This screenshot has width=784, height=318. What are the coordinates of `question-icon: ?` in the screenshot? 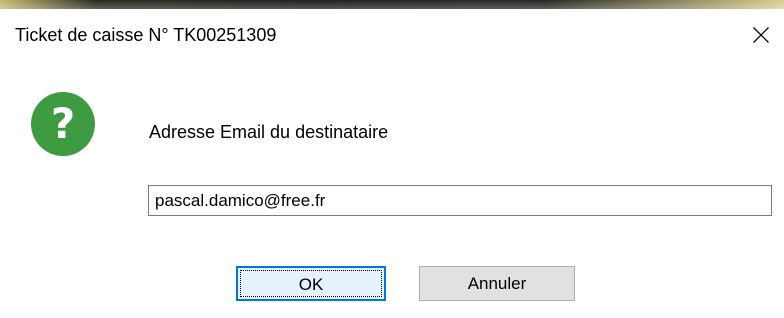 It's located at (63, 124).